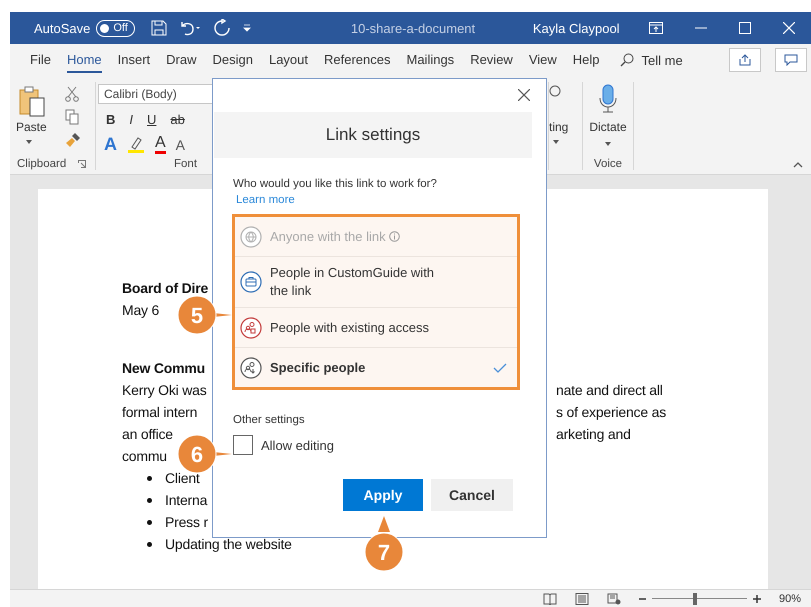 The image size is (811, 607). What do you see at coordinates (186, 164) in the screenshot?
I see `group-label: Font` at bounding box center [186, 164].